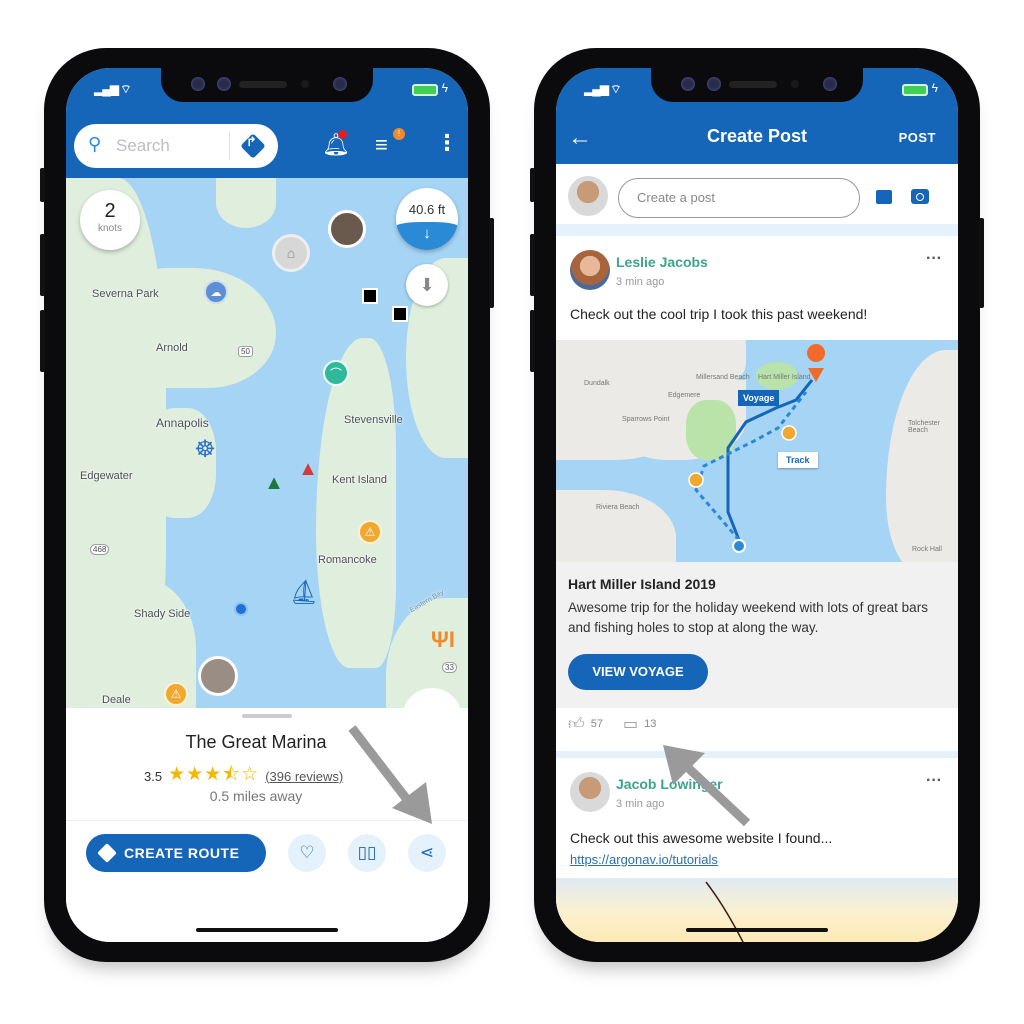  I want to click on charging-bolt-icon: ϟ, so click(934, 88).